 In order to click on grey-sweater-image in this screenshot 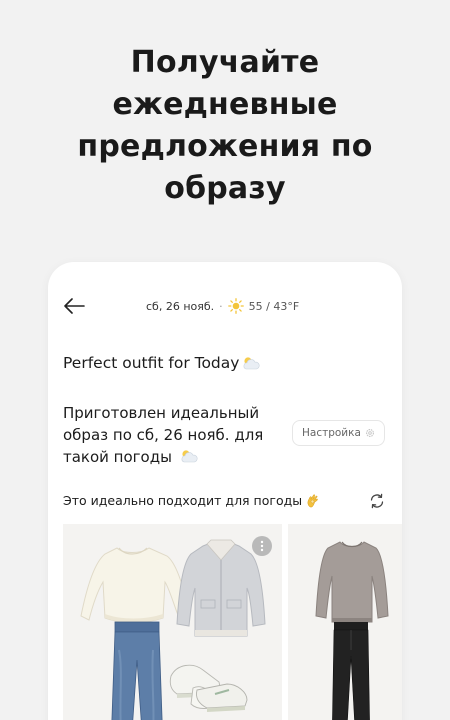, I will do `click(352, 582)`.